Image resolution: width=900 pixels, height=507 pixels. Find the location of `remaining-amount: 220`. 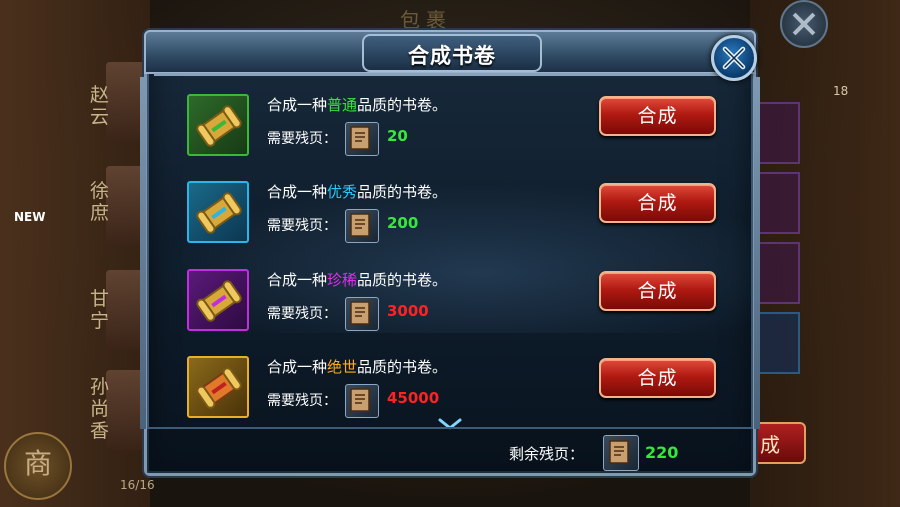

remaining-amount: 220 is located at coordinates (662, 452).